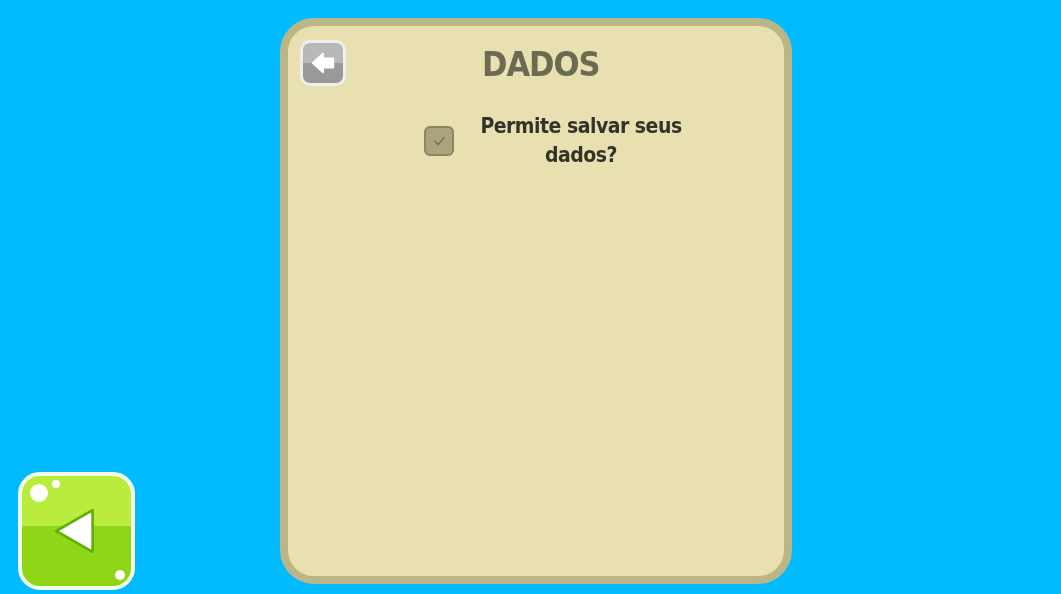 This screenshot has height=594, width=1061. Describe the element at coordinates (439, 141) in the screenshot. I see `checkbox` at that location.